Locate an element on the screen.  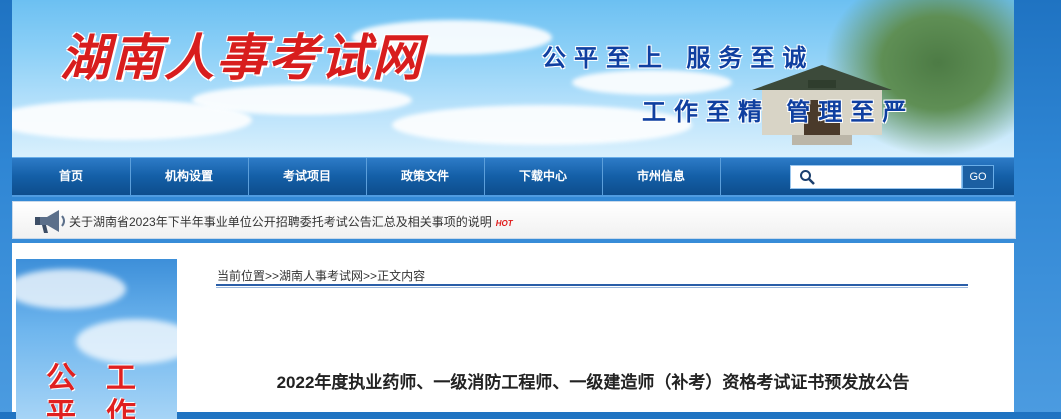
slogan-work: 工作至精 管理至严 is located at coordinates (778, 111).